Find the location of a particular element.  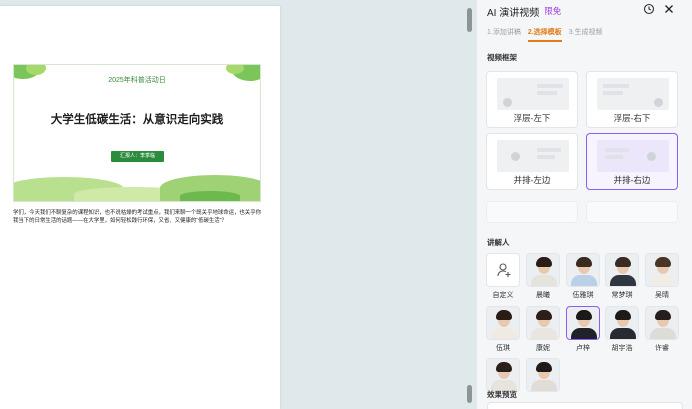

frame-label: 浮层-左下 is located at coordinates (532, 118).